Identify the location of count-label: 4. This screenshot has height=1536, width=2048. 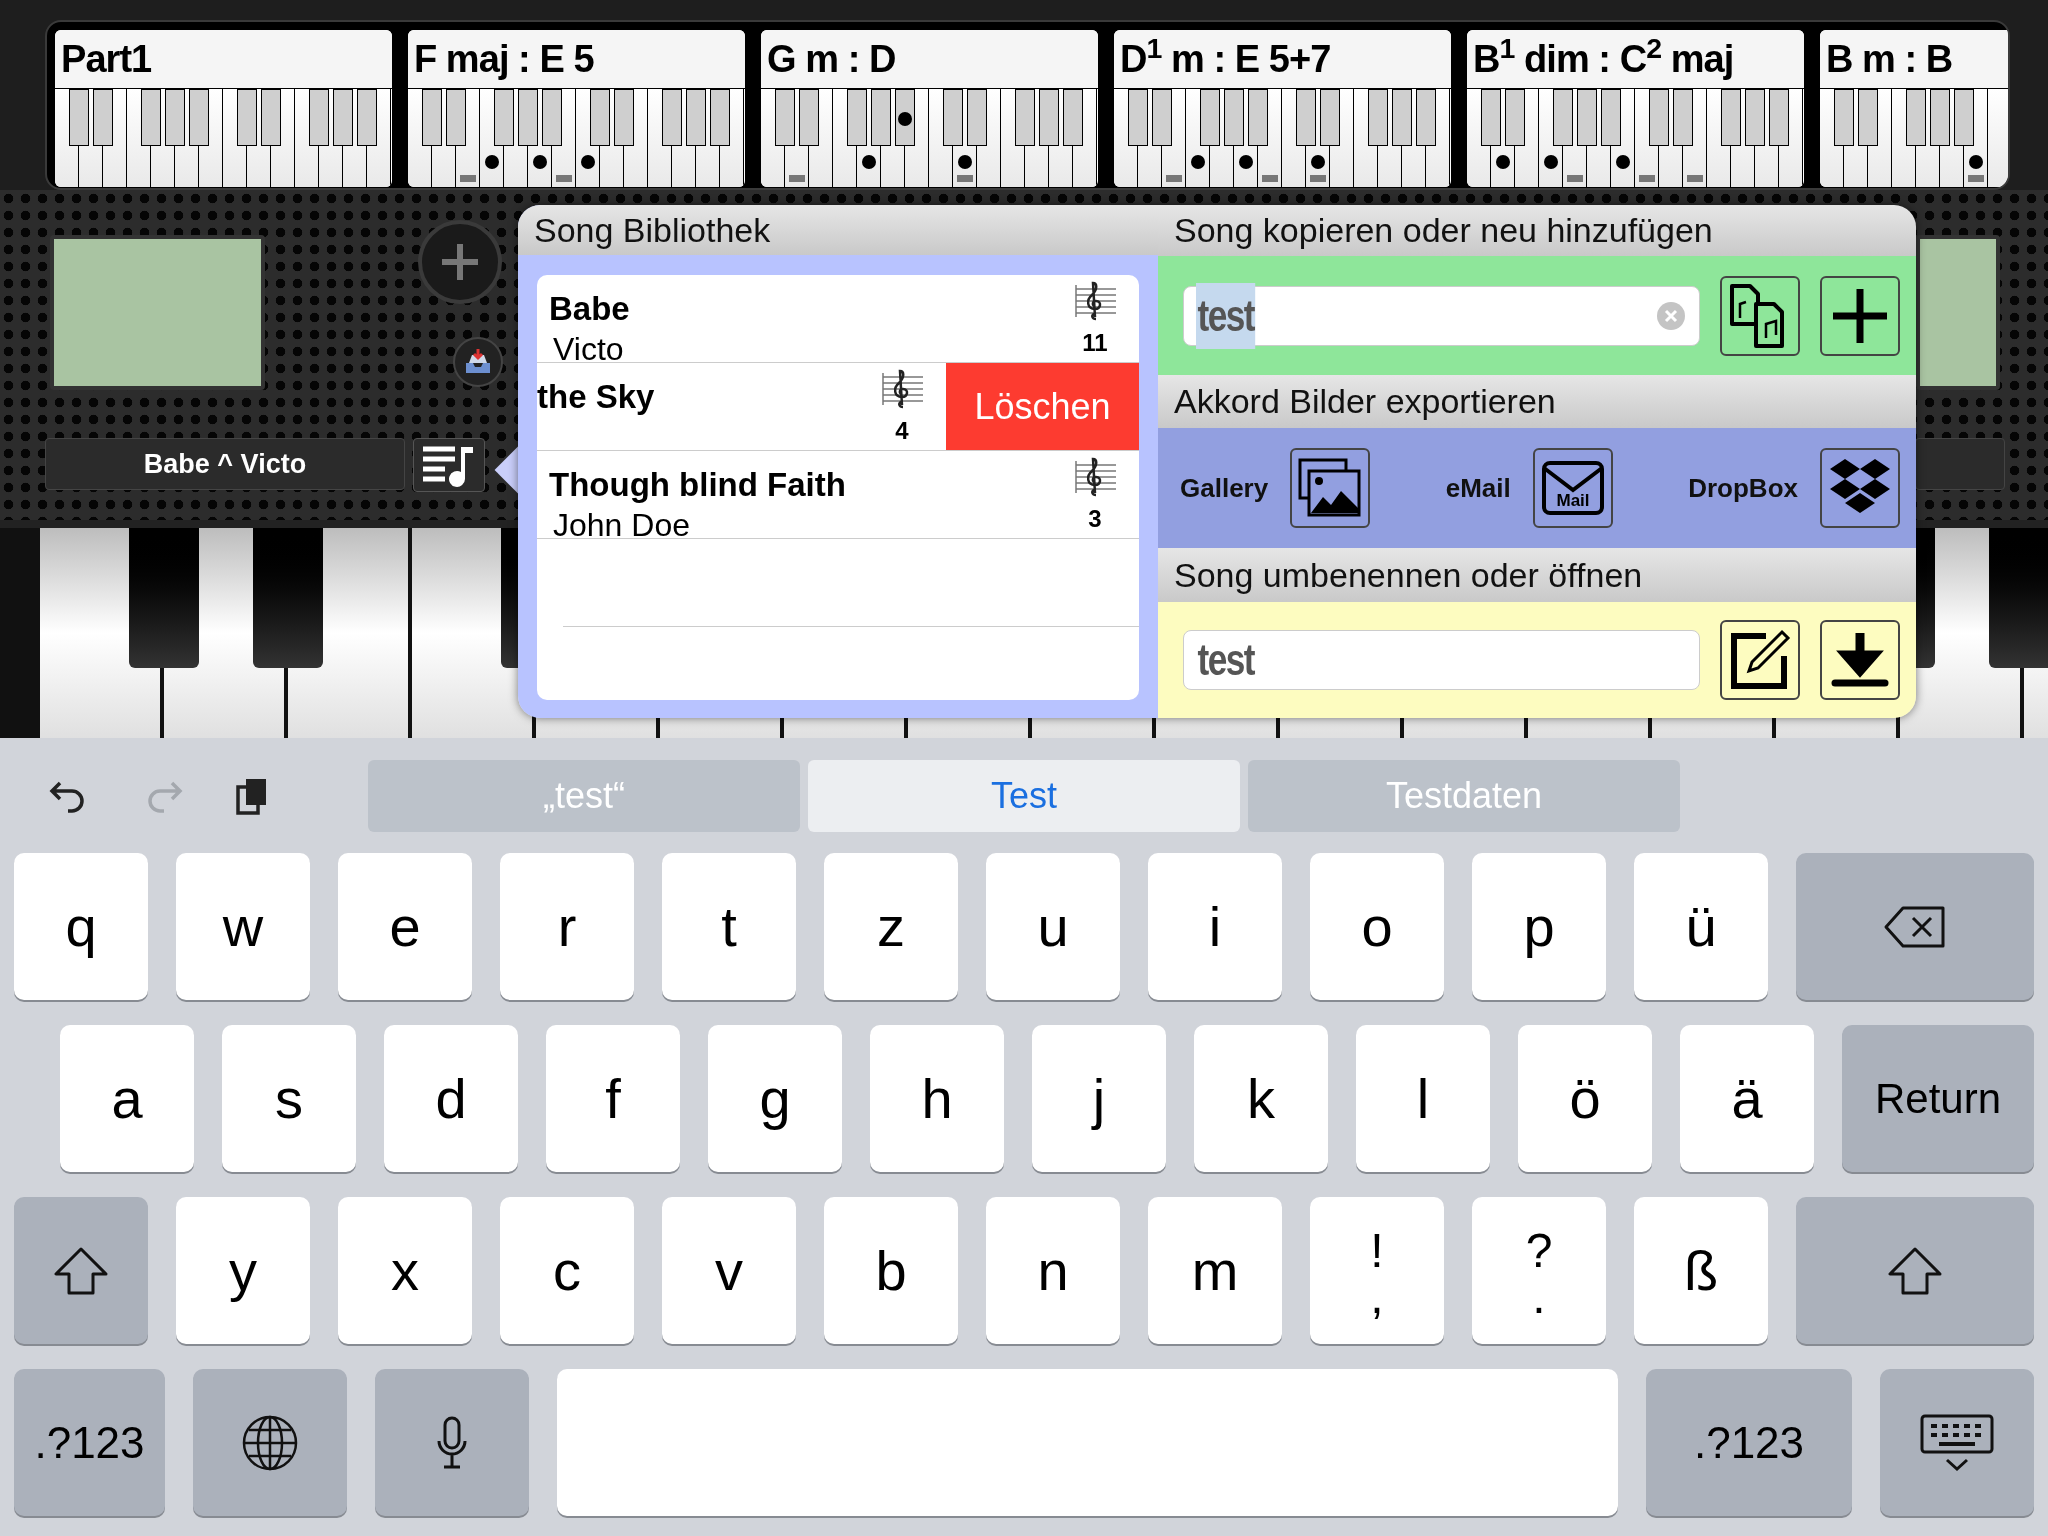
(902, 431).